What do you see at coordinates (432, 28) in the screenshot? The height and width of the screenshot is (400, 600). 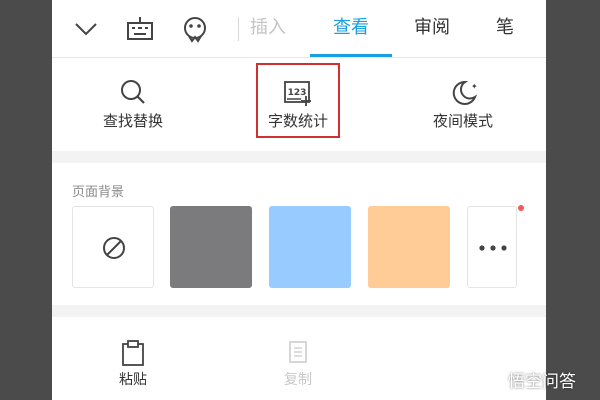 I see `tab-review: 审阅` at bounding box center [432, 28].